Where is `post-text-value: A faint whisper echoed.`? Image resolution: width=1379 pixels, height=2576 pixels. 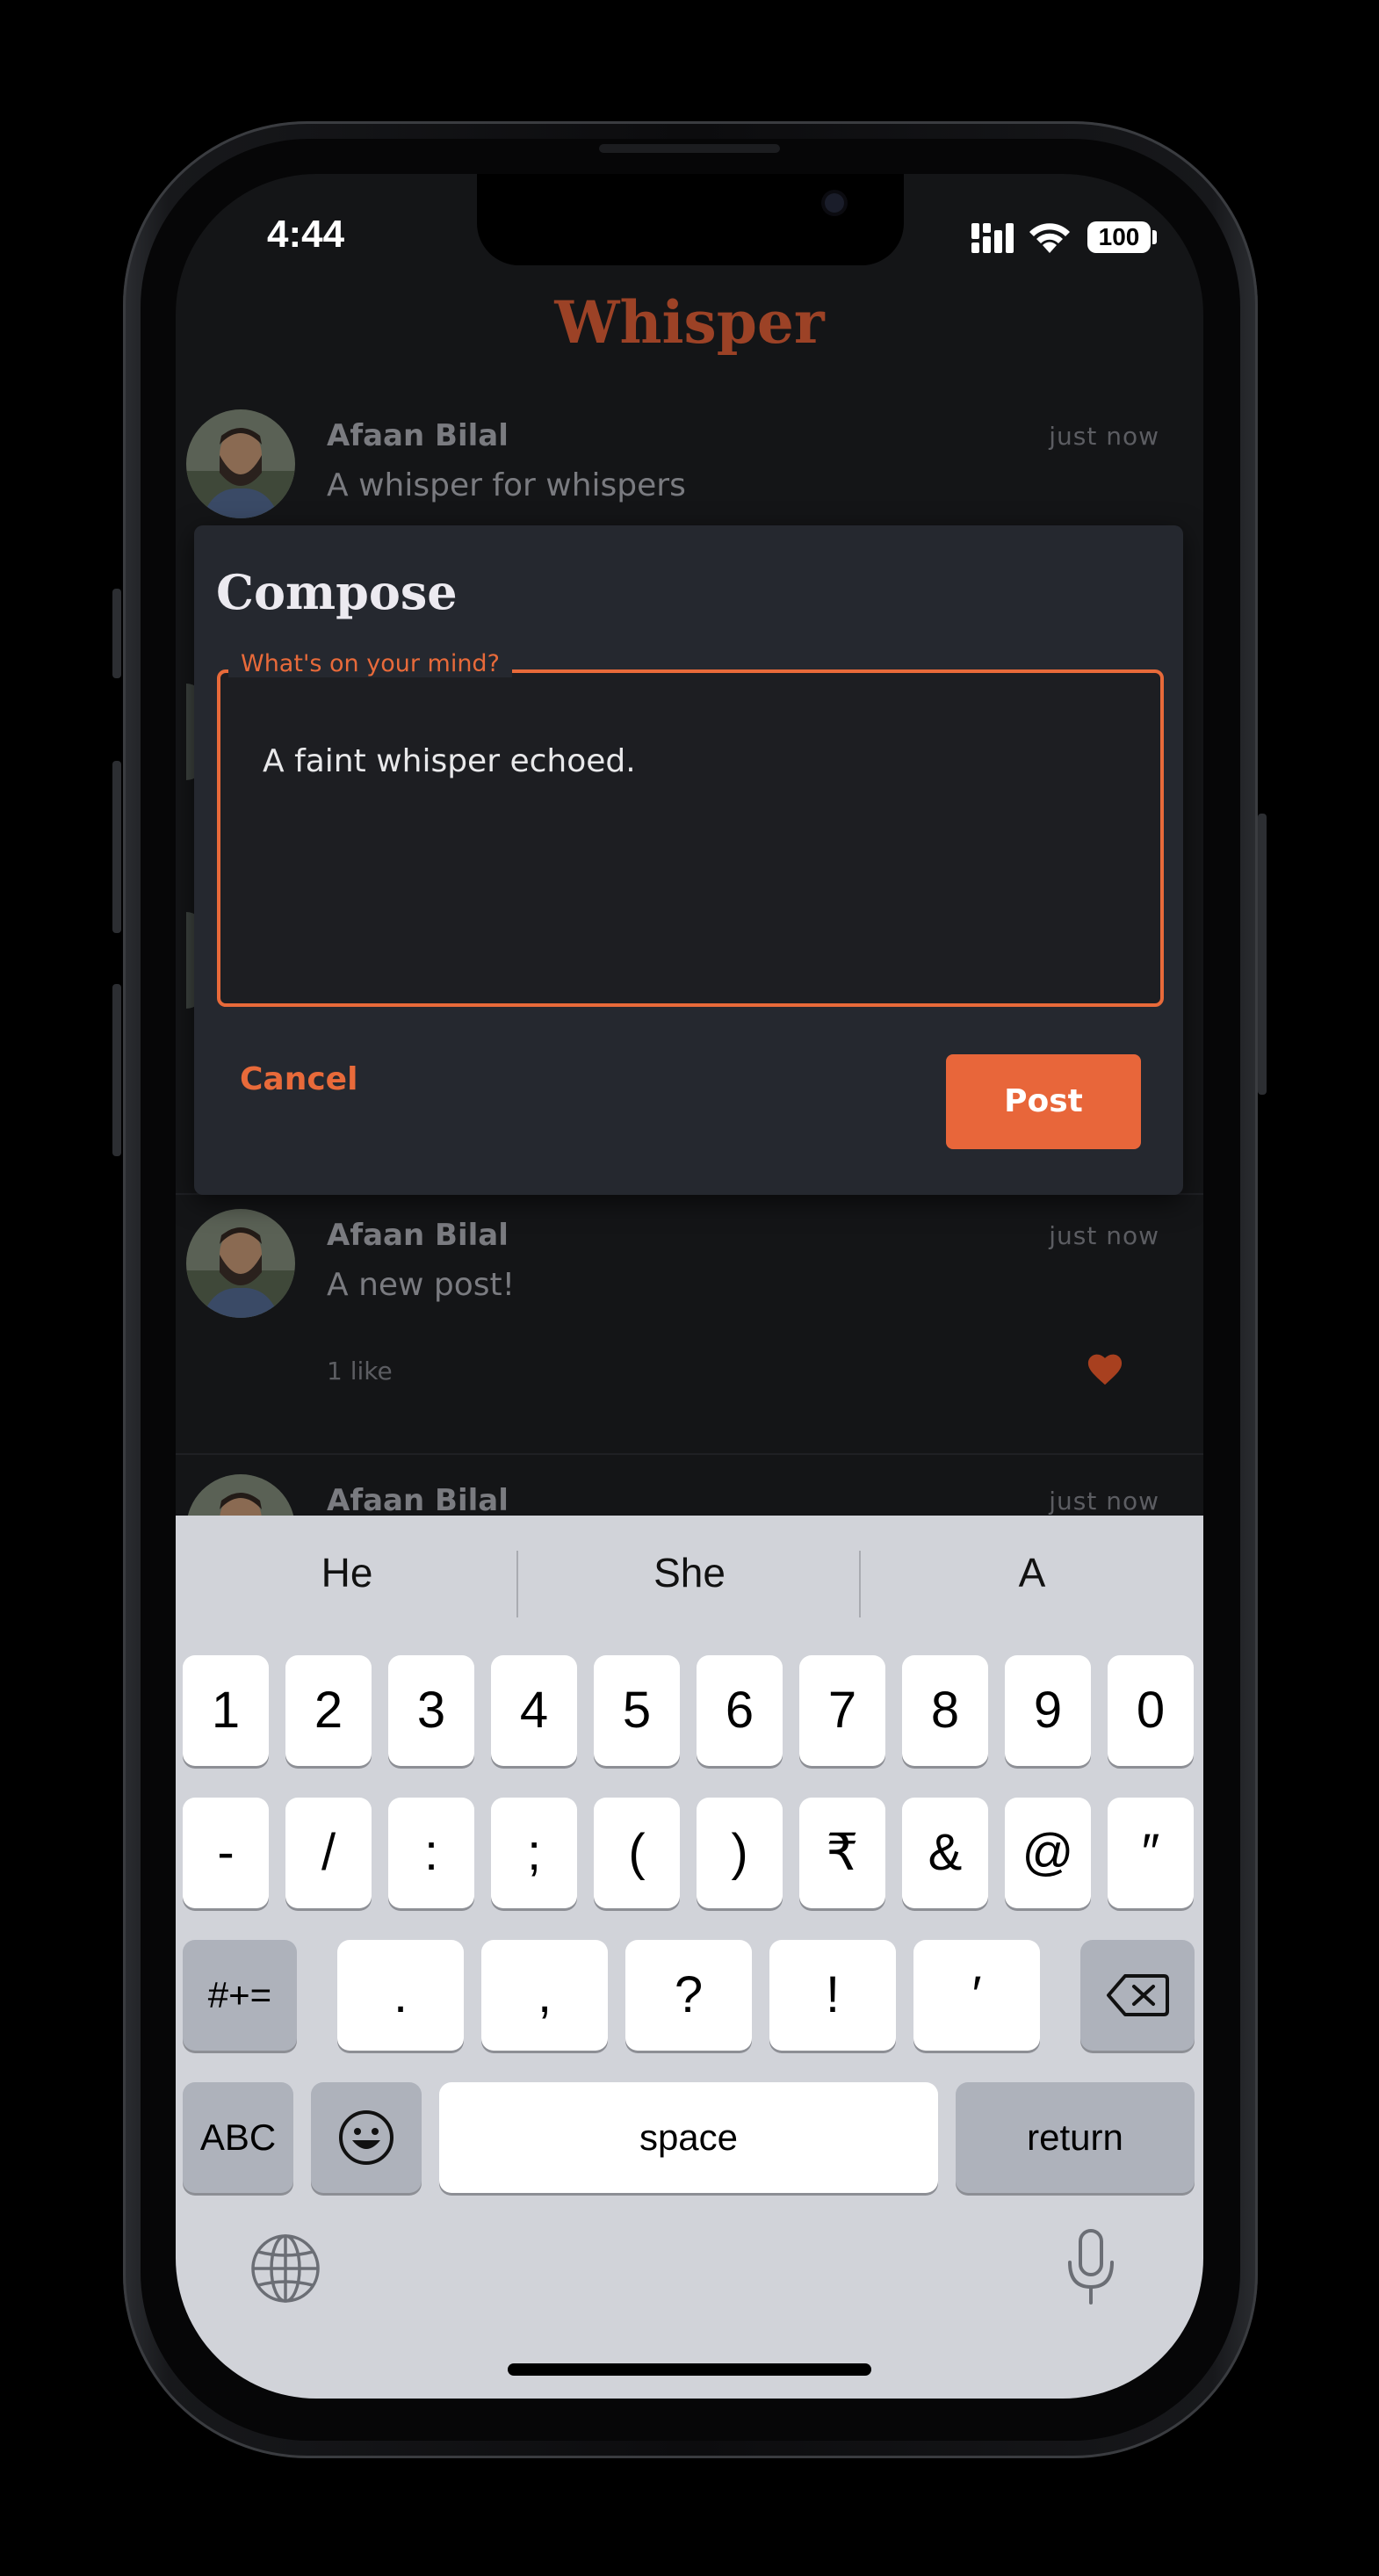
post-text-value: A faint whisper echoed. is located at coordinates (449, 761).